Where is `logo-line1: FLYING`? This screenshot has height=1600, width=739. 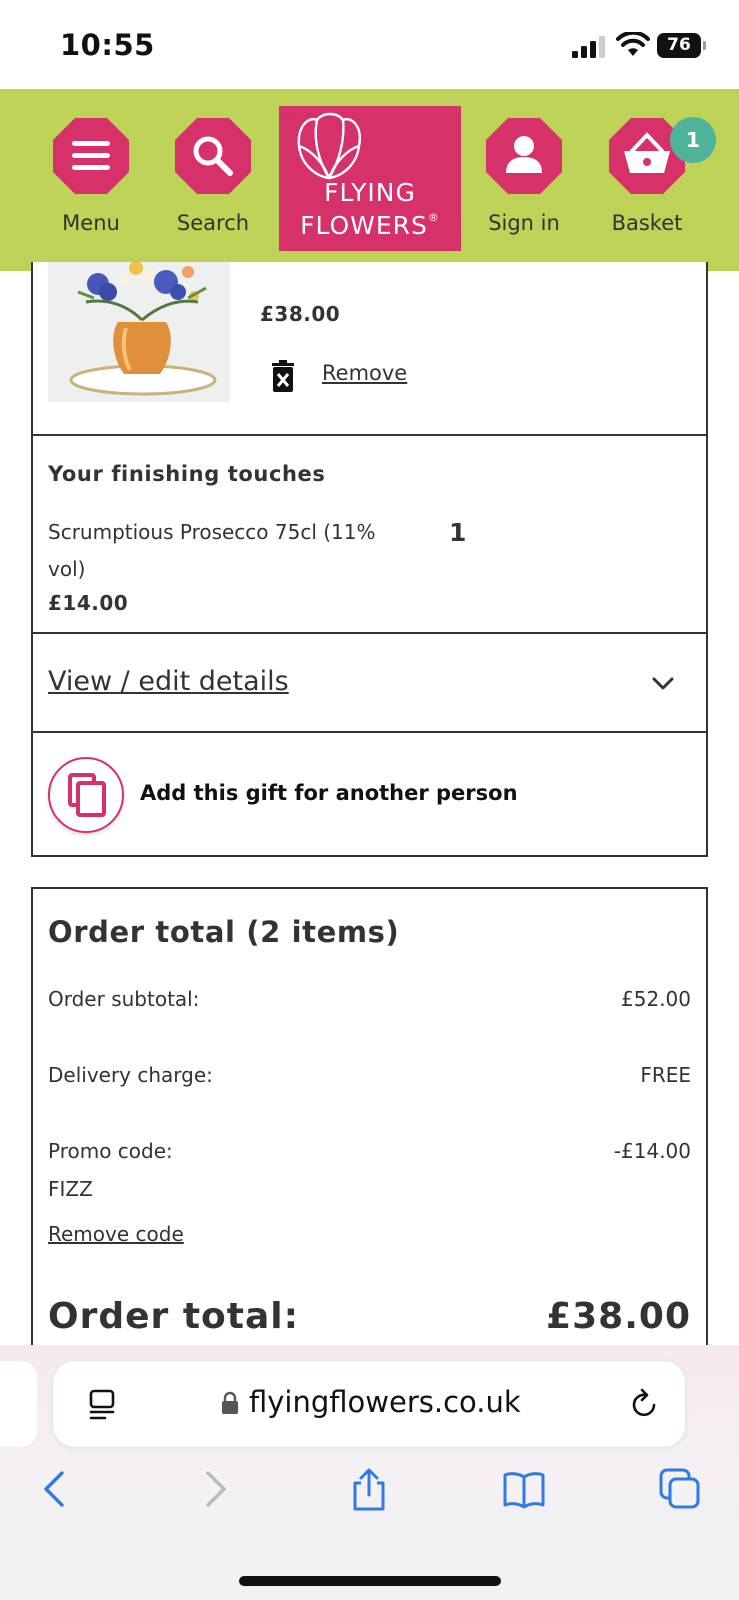
logo-line1: FLYING is located at coordinates (370, 192).